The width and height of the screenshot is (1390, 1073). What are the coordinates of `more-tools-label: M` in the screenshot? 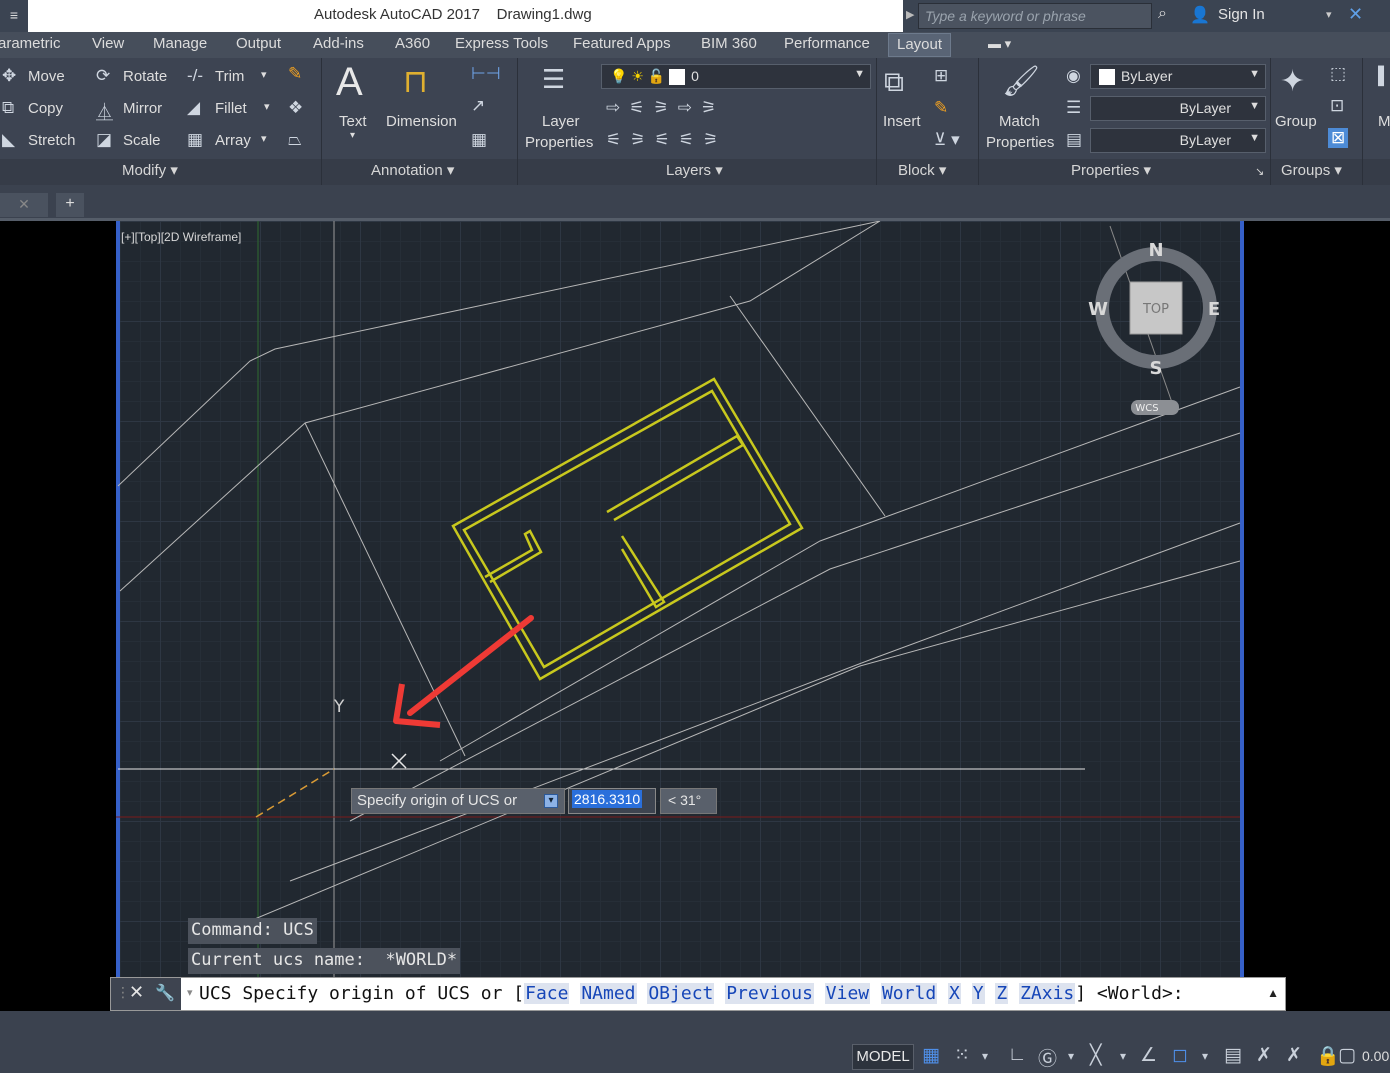 It's located at (1384, 121).